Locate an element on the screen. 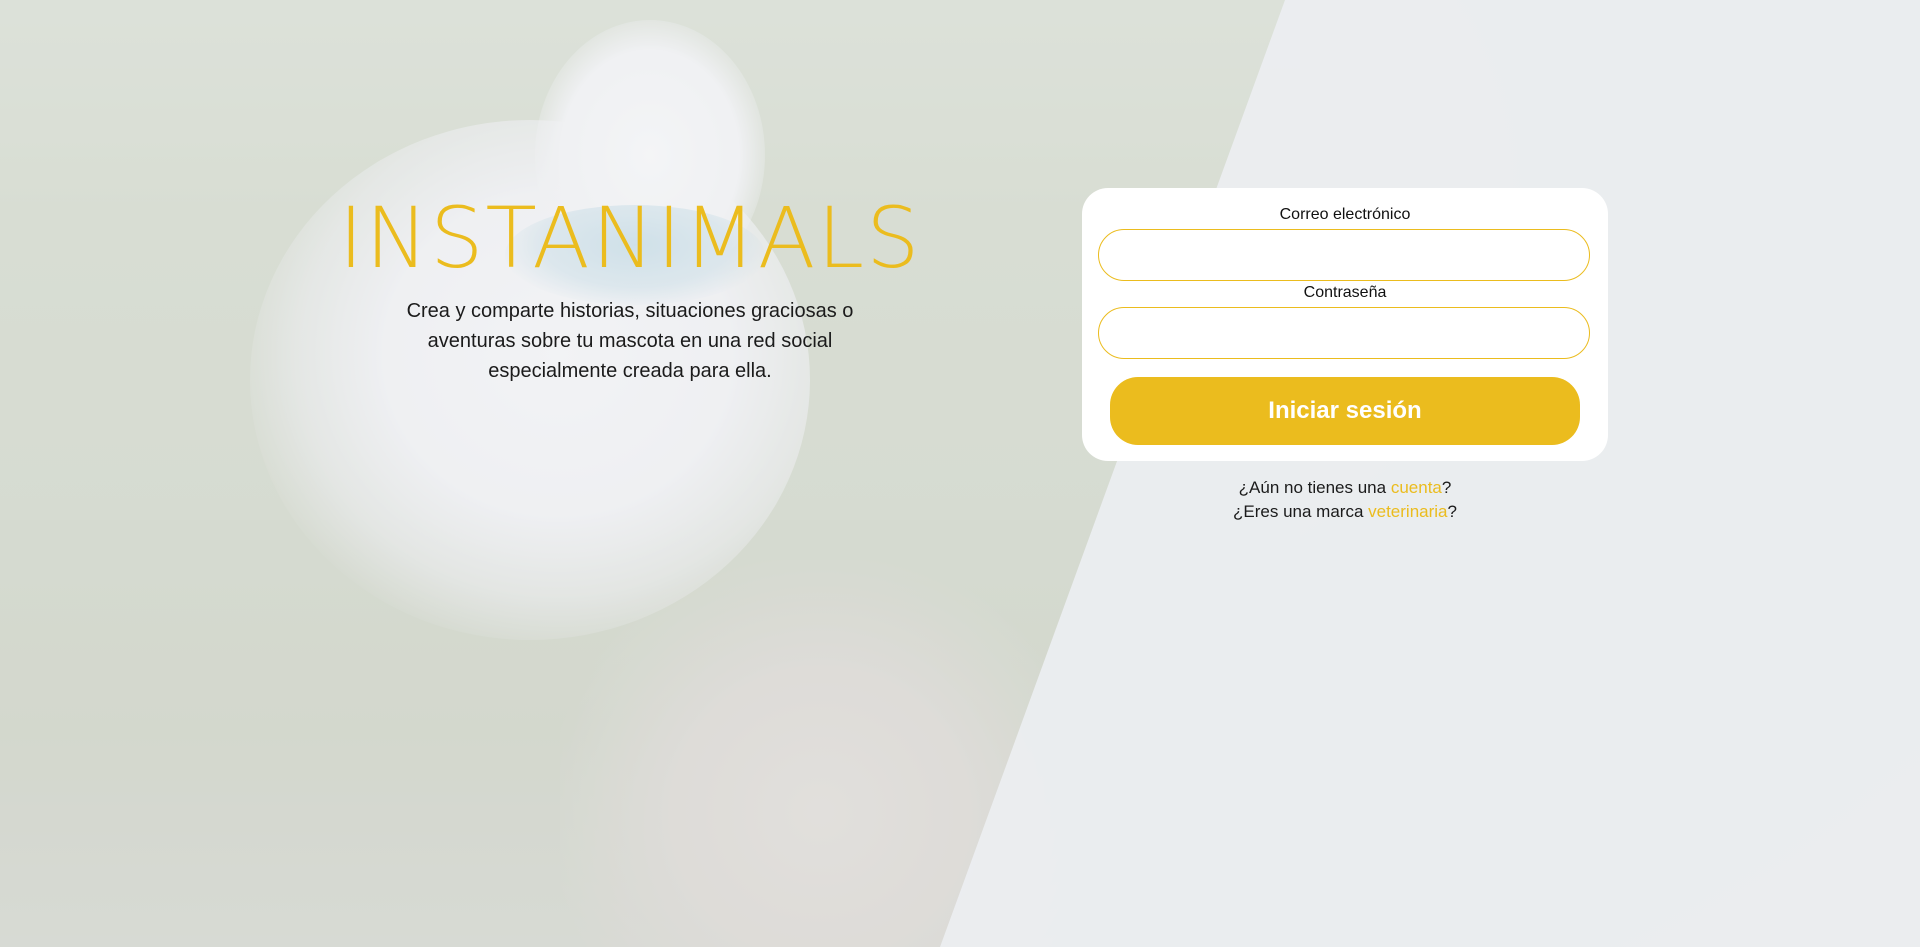  vet-brand-link: veterinaria is located at coordinates (1407, 511).